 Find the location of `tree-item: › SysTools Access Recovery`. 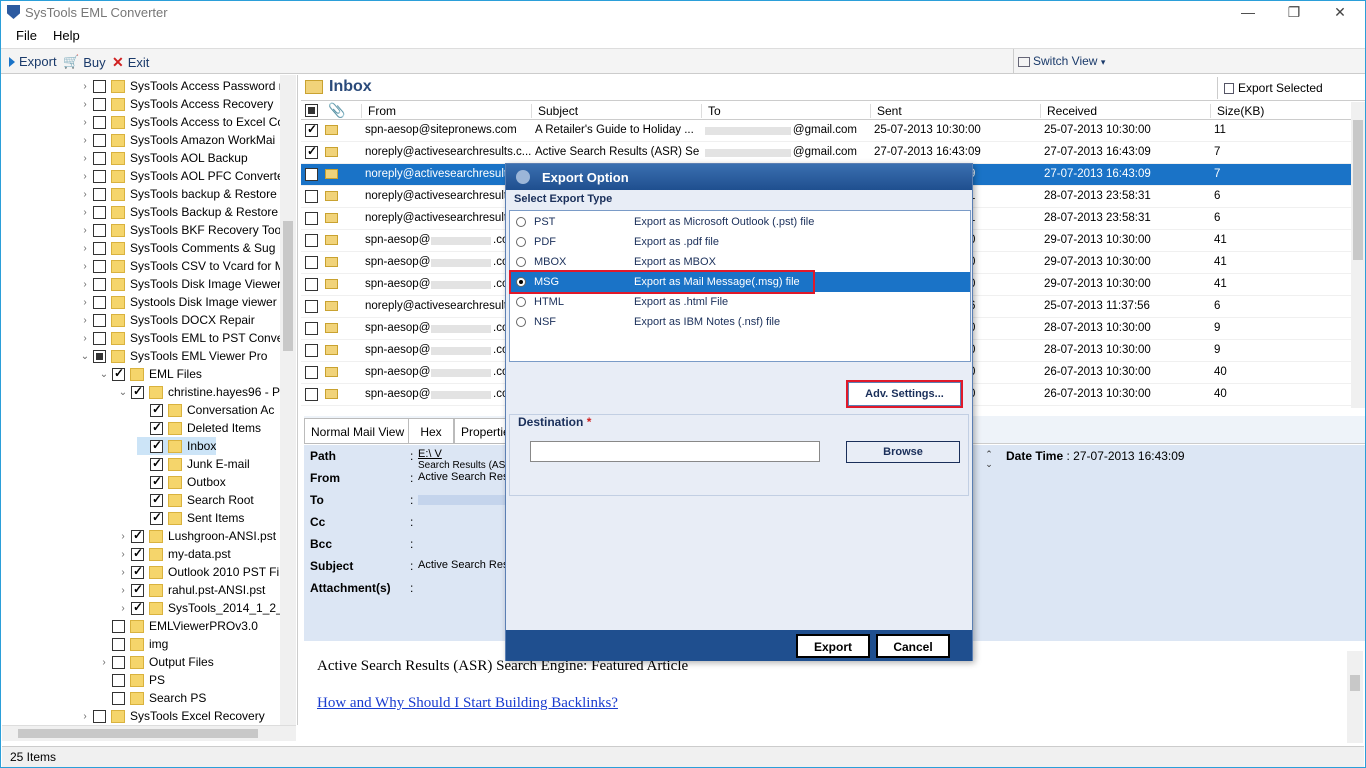

tree-item: › SysTools Access Recovery is located at coordinates (176, 104).